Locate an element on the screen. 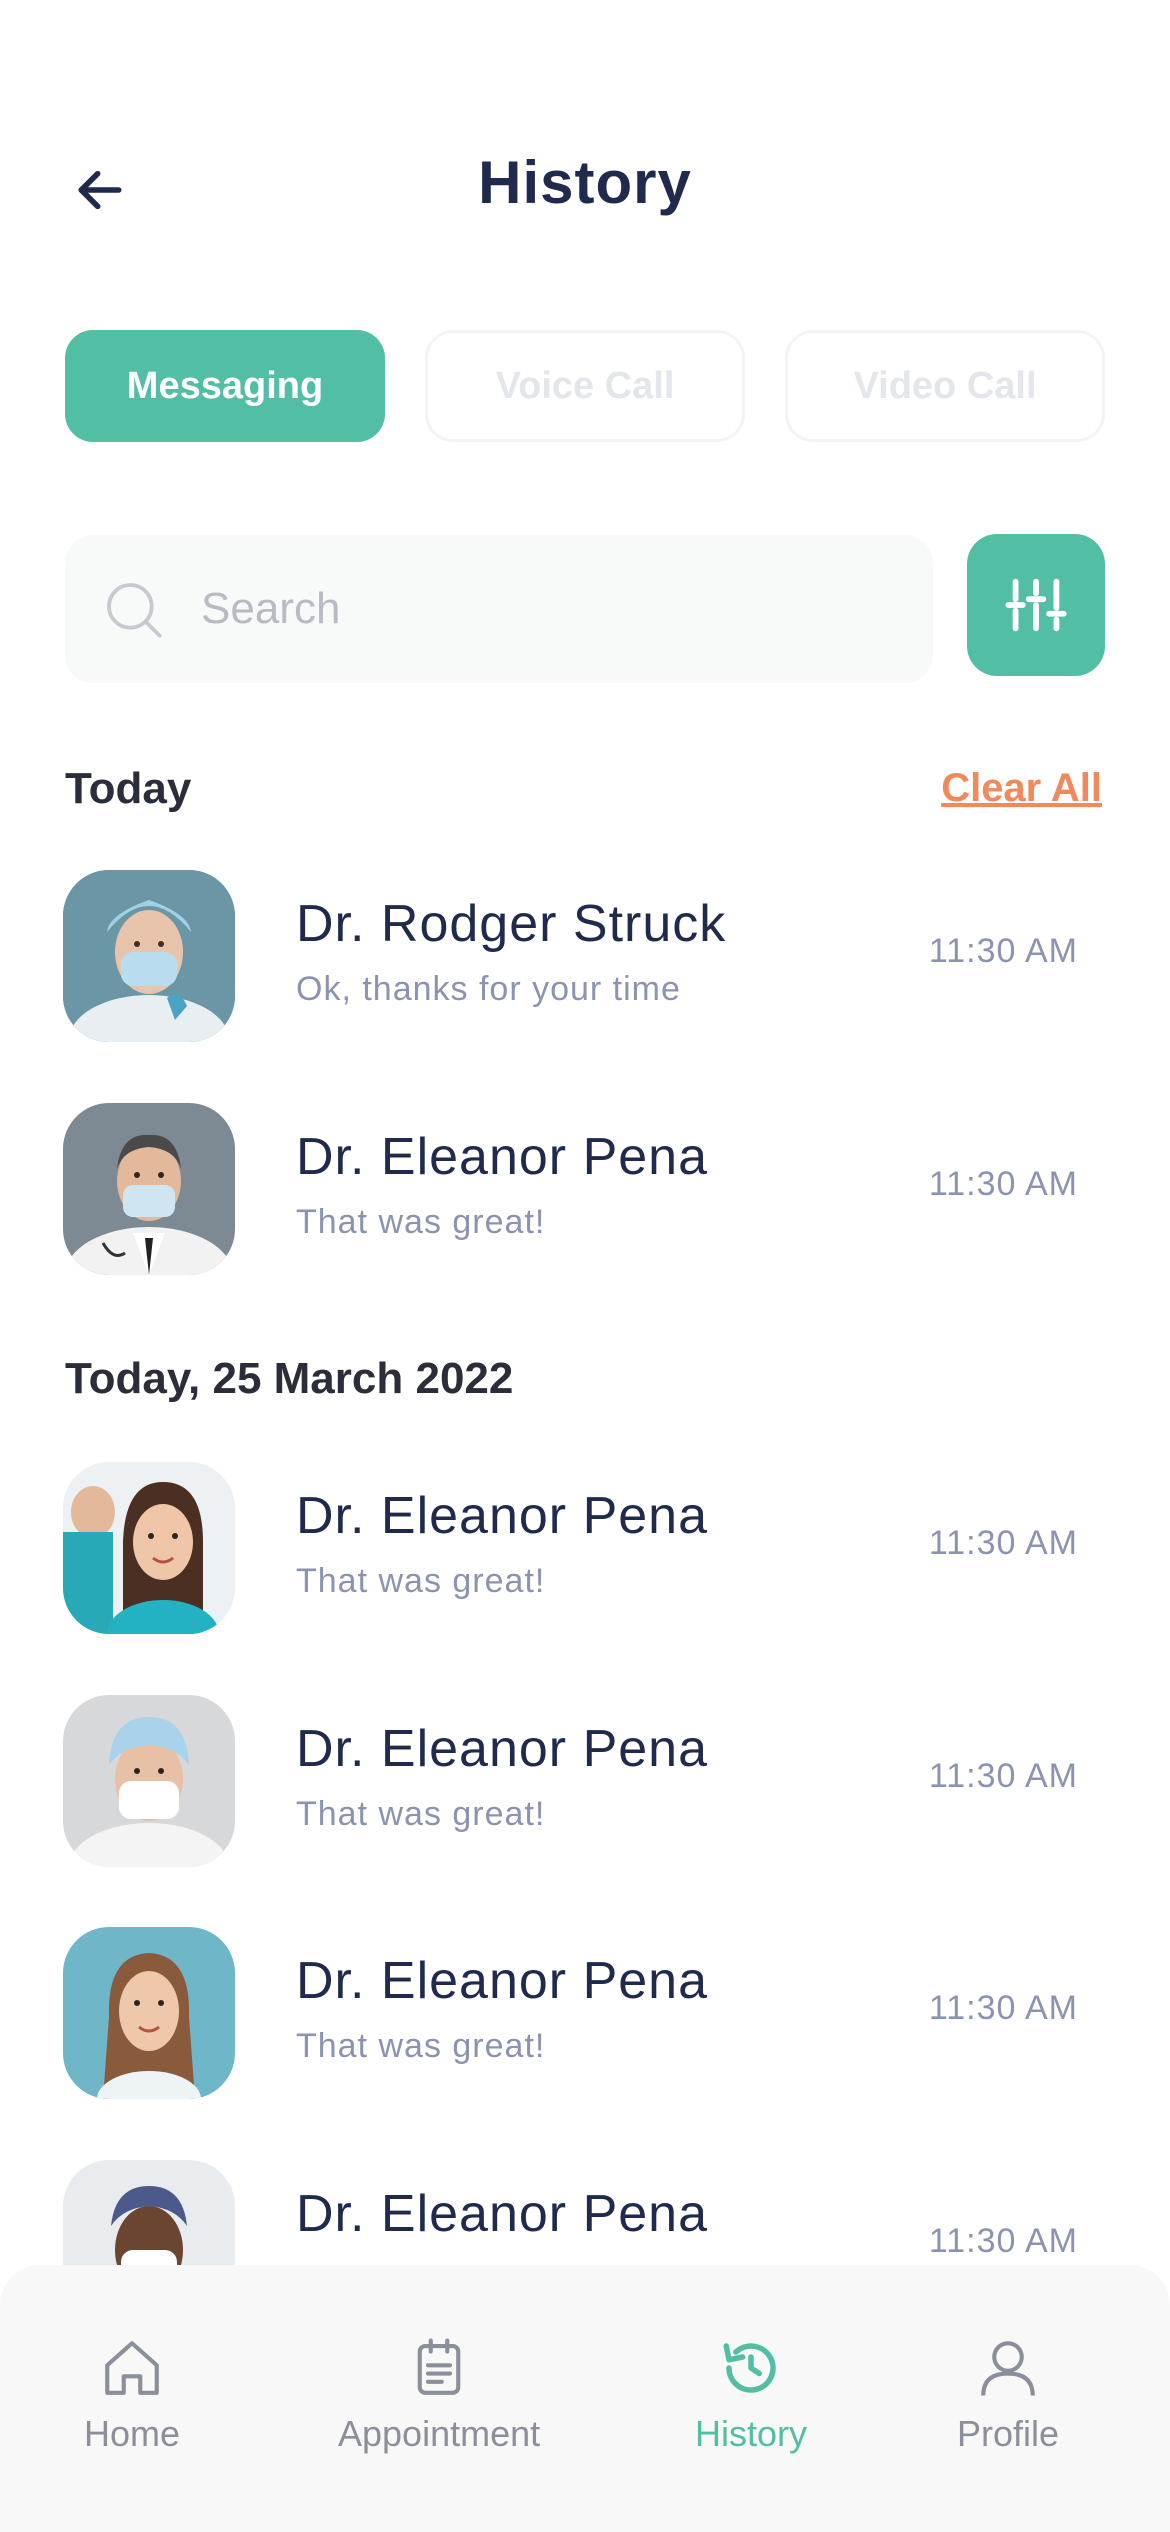 Image resolution: width=1170 pixels, height=2532 pixels. last-message: Ok, thanks for your time is located at coordinates (488, 989).